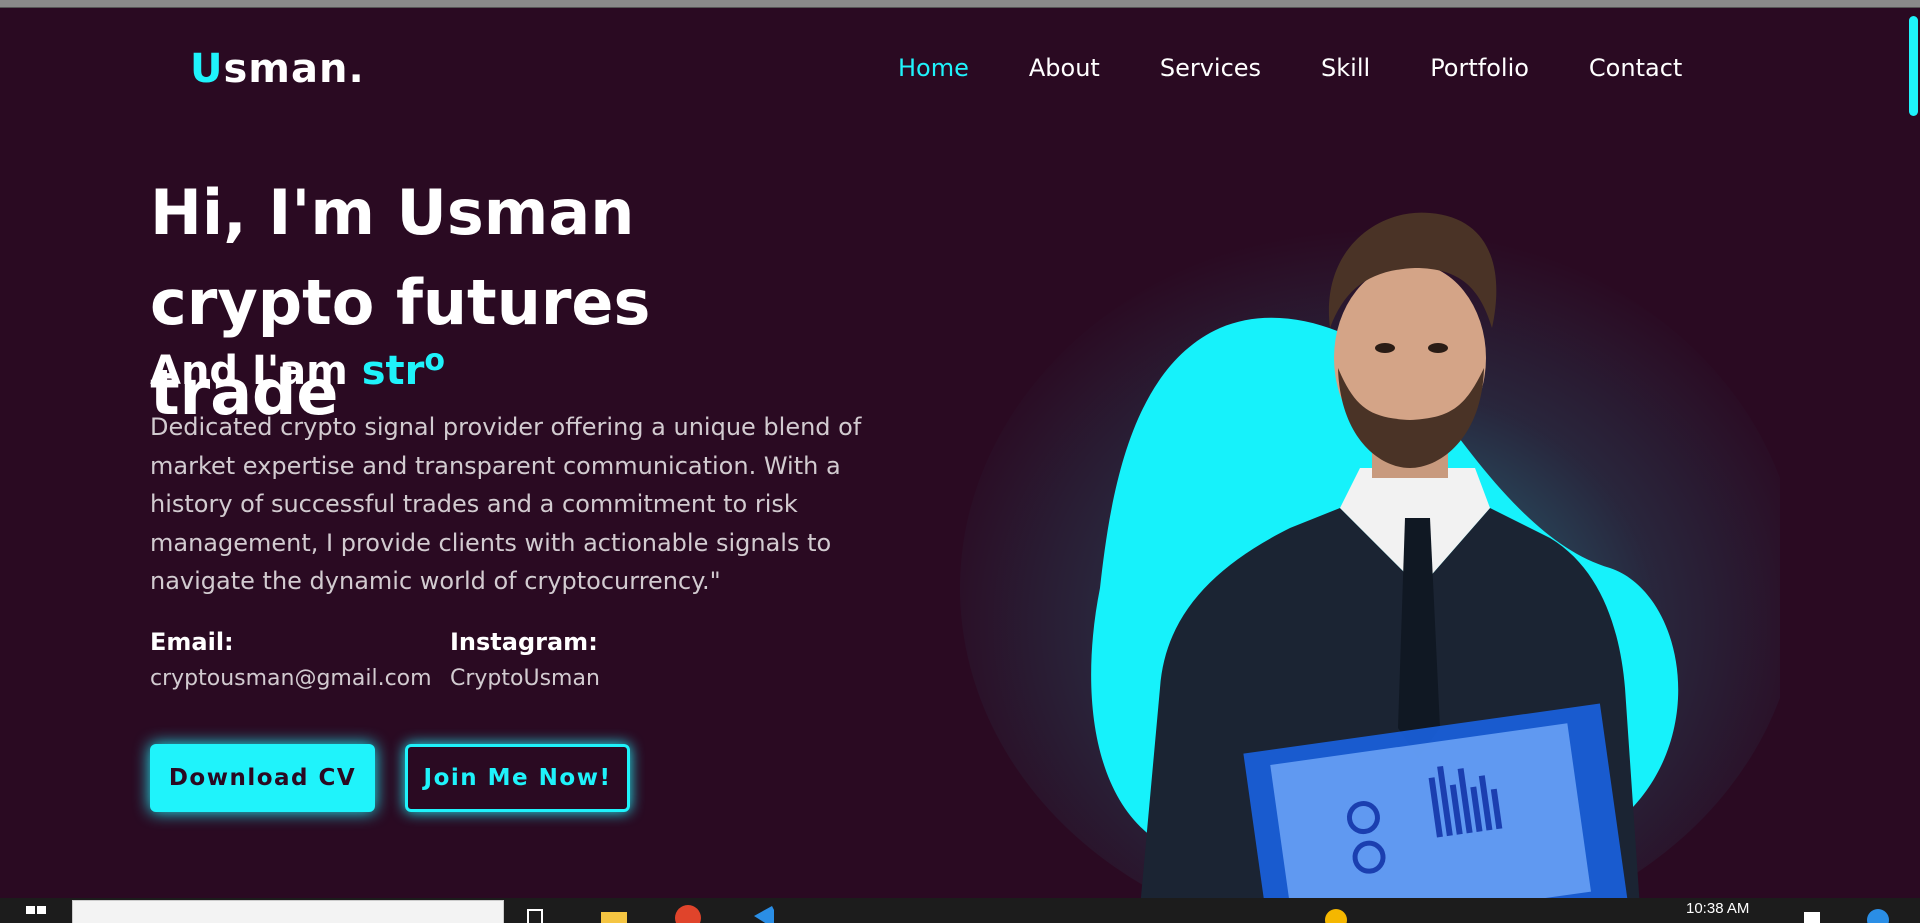 This screenshot has width=1920, height=923. I want to click on download-cv-button: Download CV, so click(262, 778).